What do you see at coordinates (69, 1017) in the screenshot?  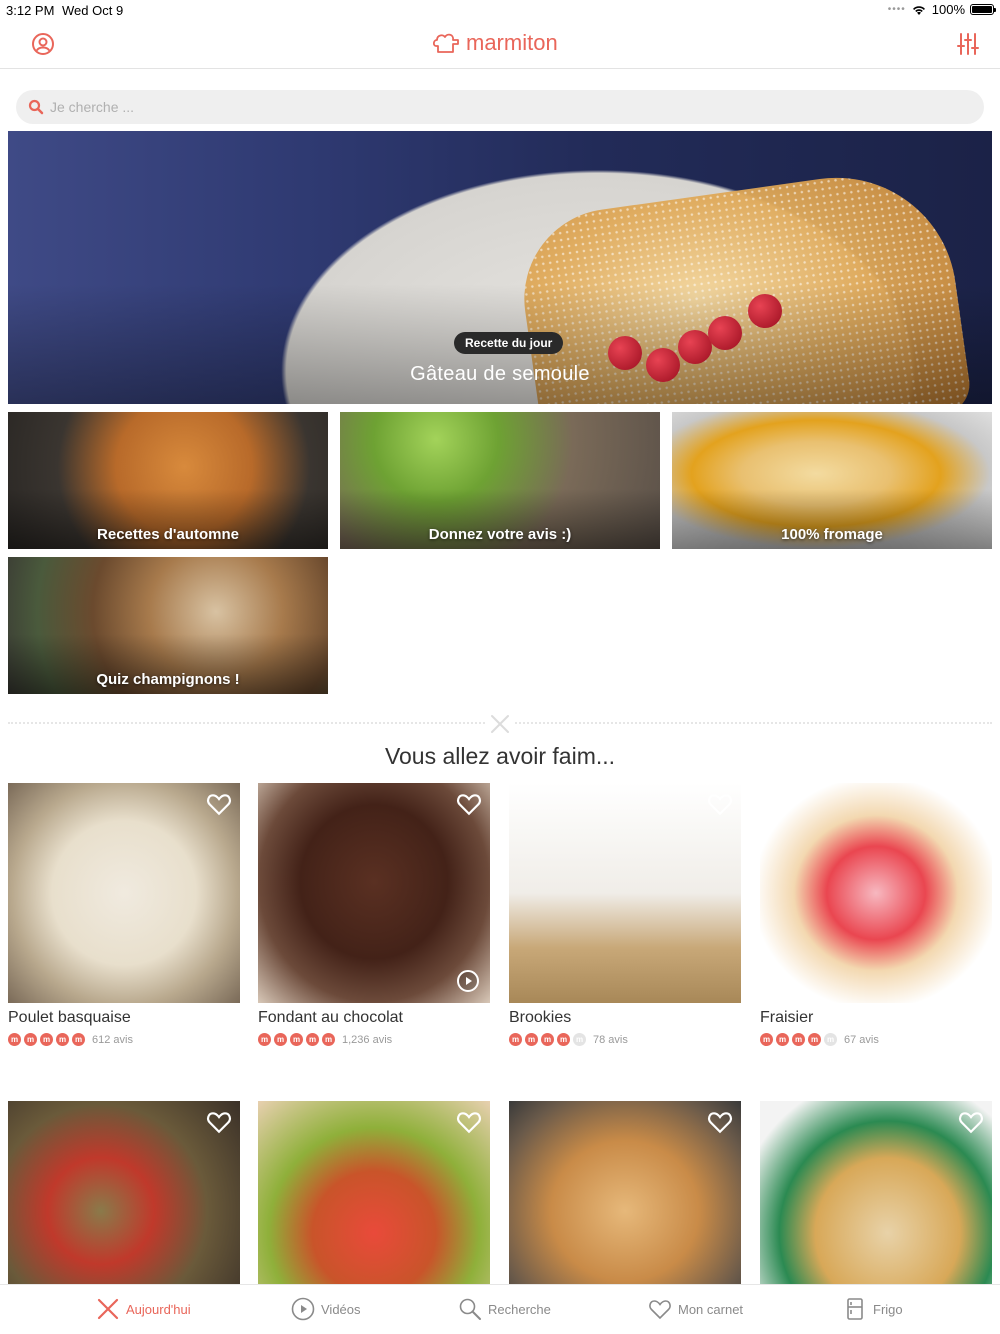 I see `recipe-name: Poulet basquaise` at bounding box center [69, 1017].